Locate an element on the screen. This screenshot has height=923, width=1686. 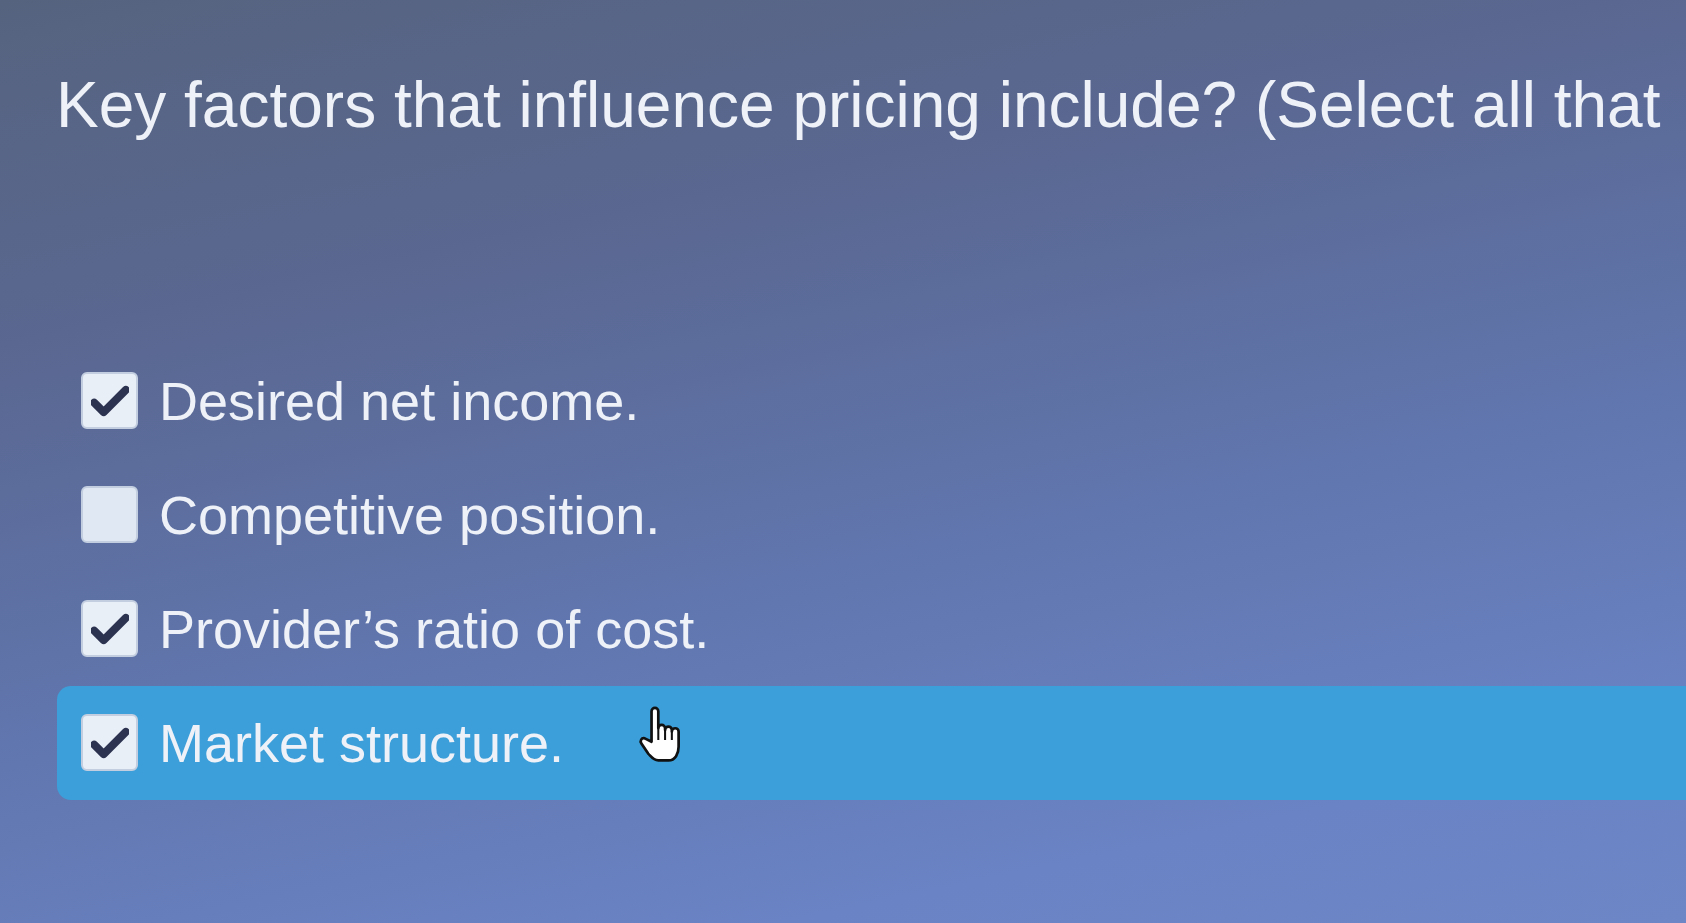
answer-option: Provider’s ratio of cost. is located at coordinates (871, 628).